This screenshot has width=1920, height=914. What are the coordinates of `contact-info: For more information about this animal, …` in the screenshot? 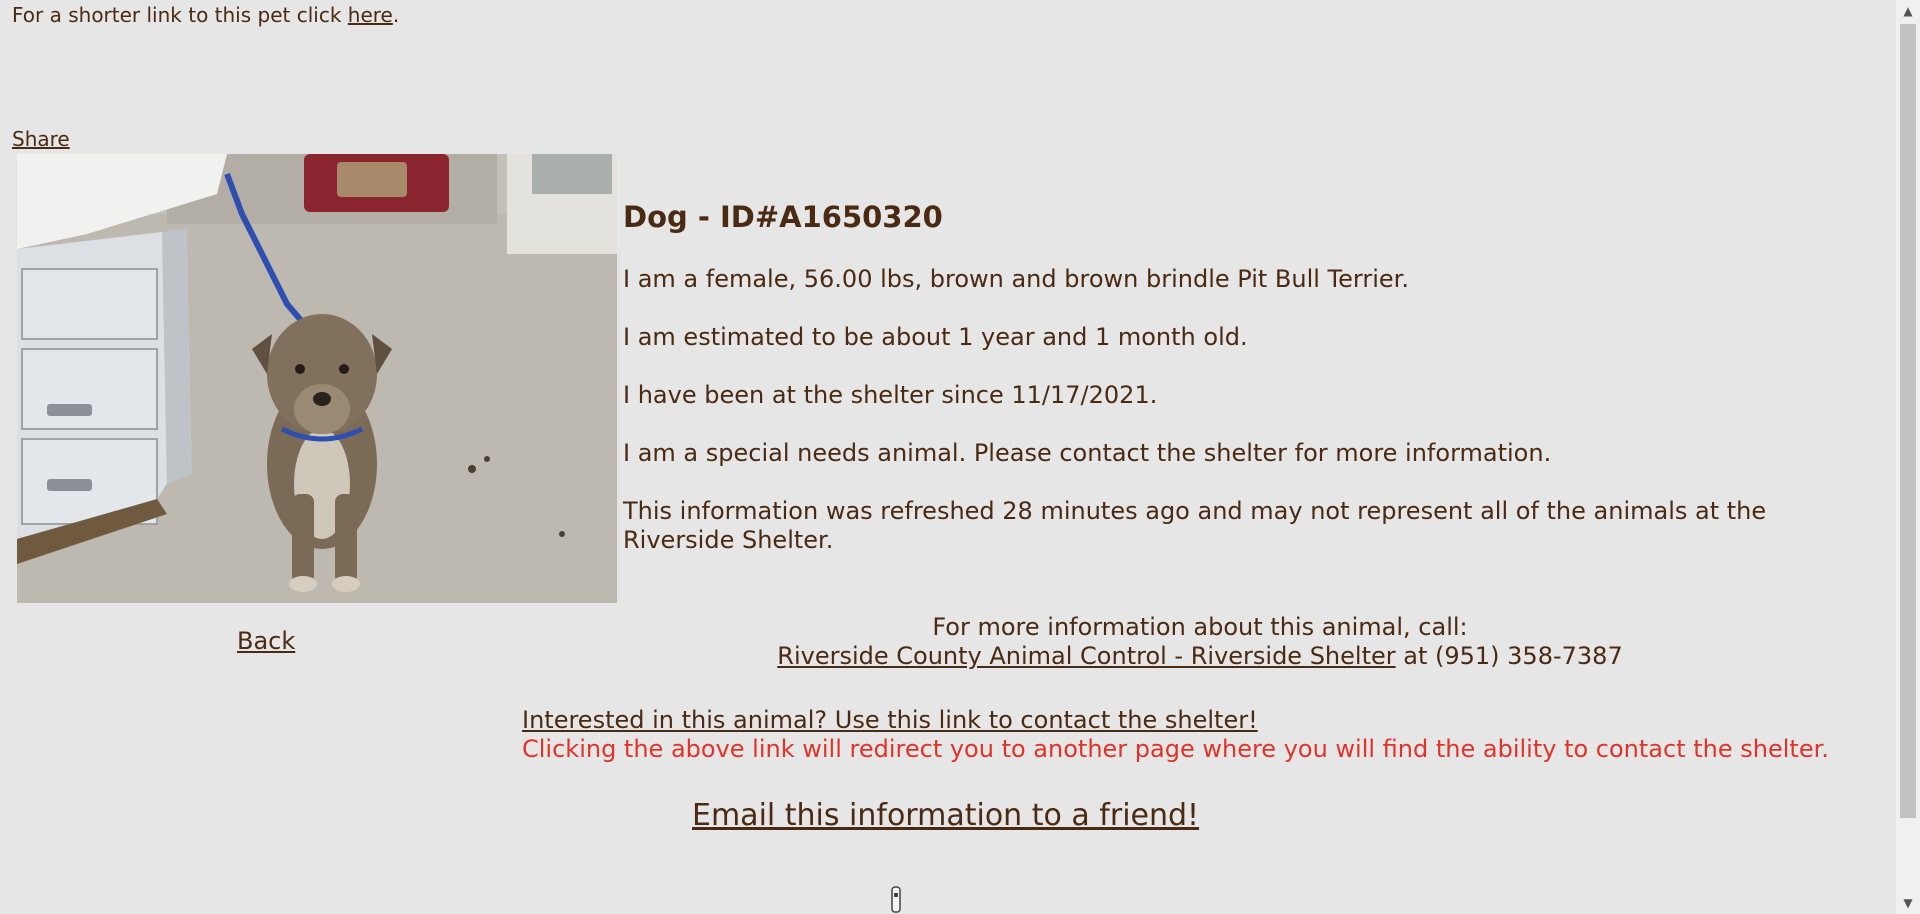 It's located at (1200, 642).